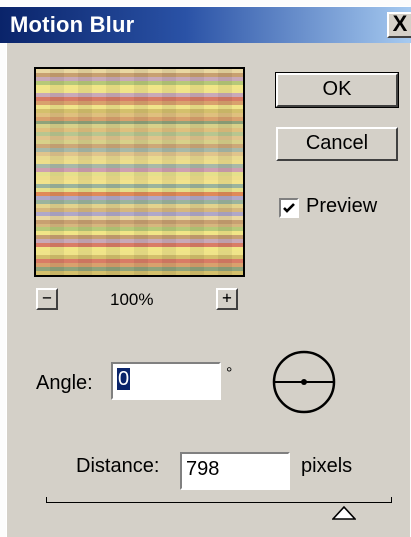 This screenshot has width=411, height=537. I want to click on cancel-button: Cancel, so click(337, 144).